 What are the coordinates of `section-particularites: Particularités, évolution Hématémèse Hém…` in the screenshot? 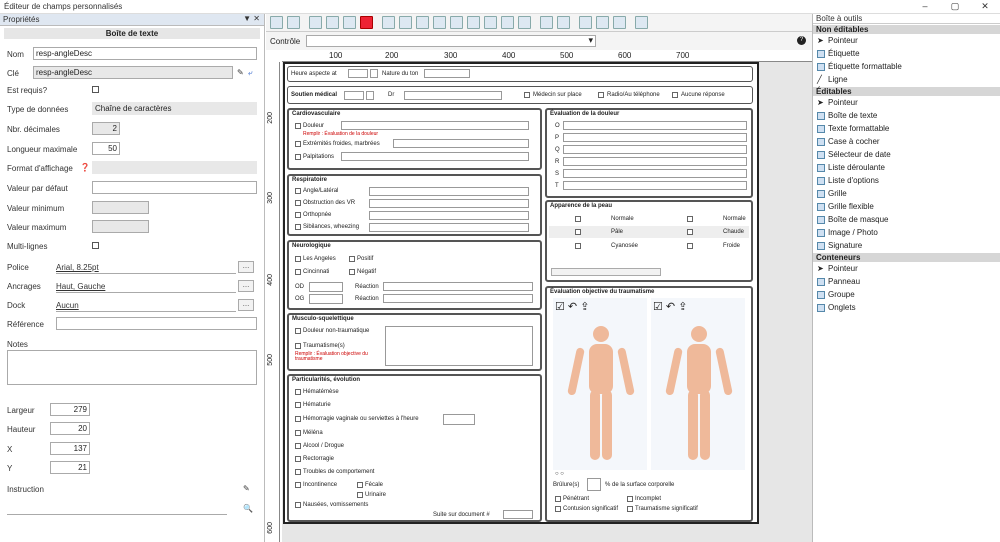 It's located at (414, 448).